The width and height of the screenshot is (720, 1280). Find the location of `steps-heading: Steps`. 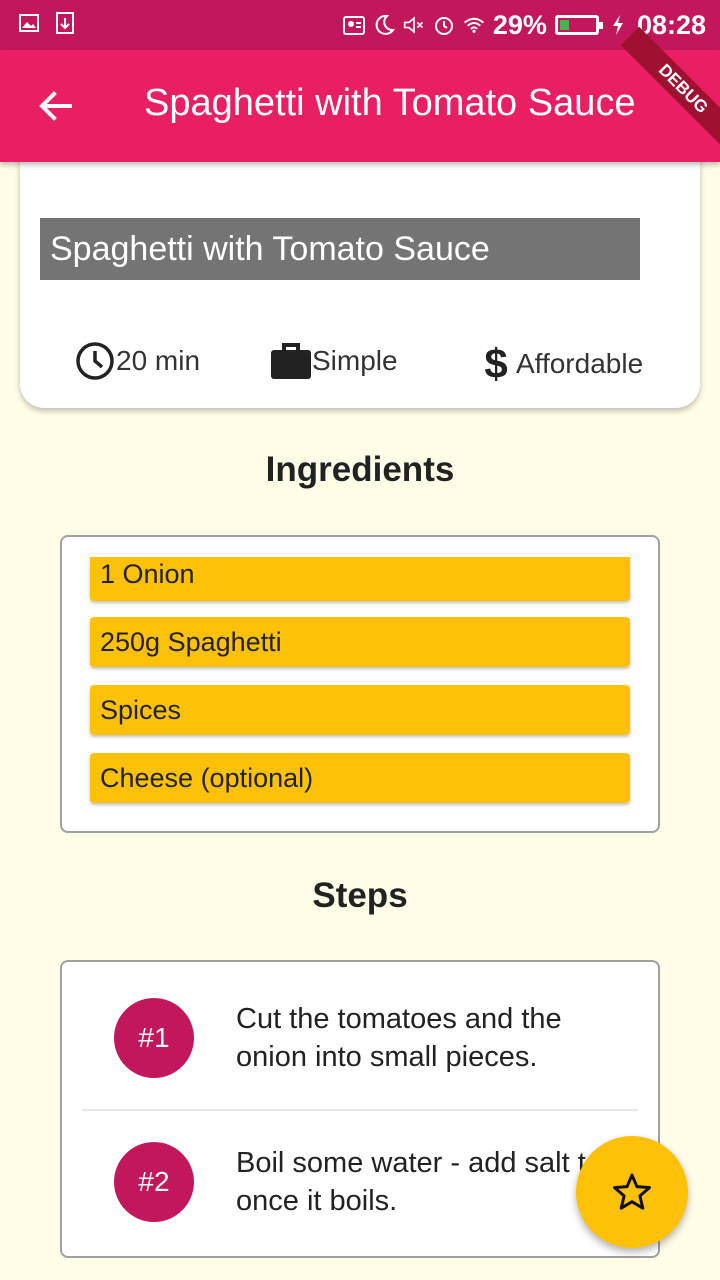

steps-heading: Steps is located at coordinates (360, 895).